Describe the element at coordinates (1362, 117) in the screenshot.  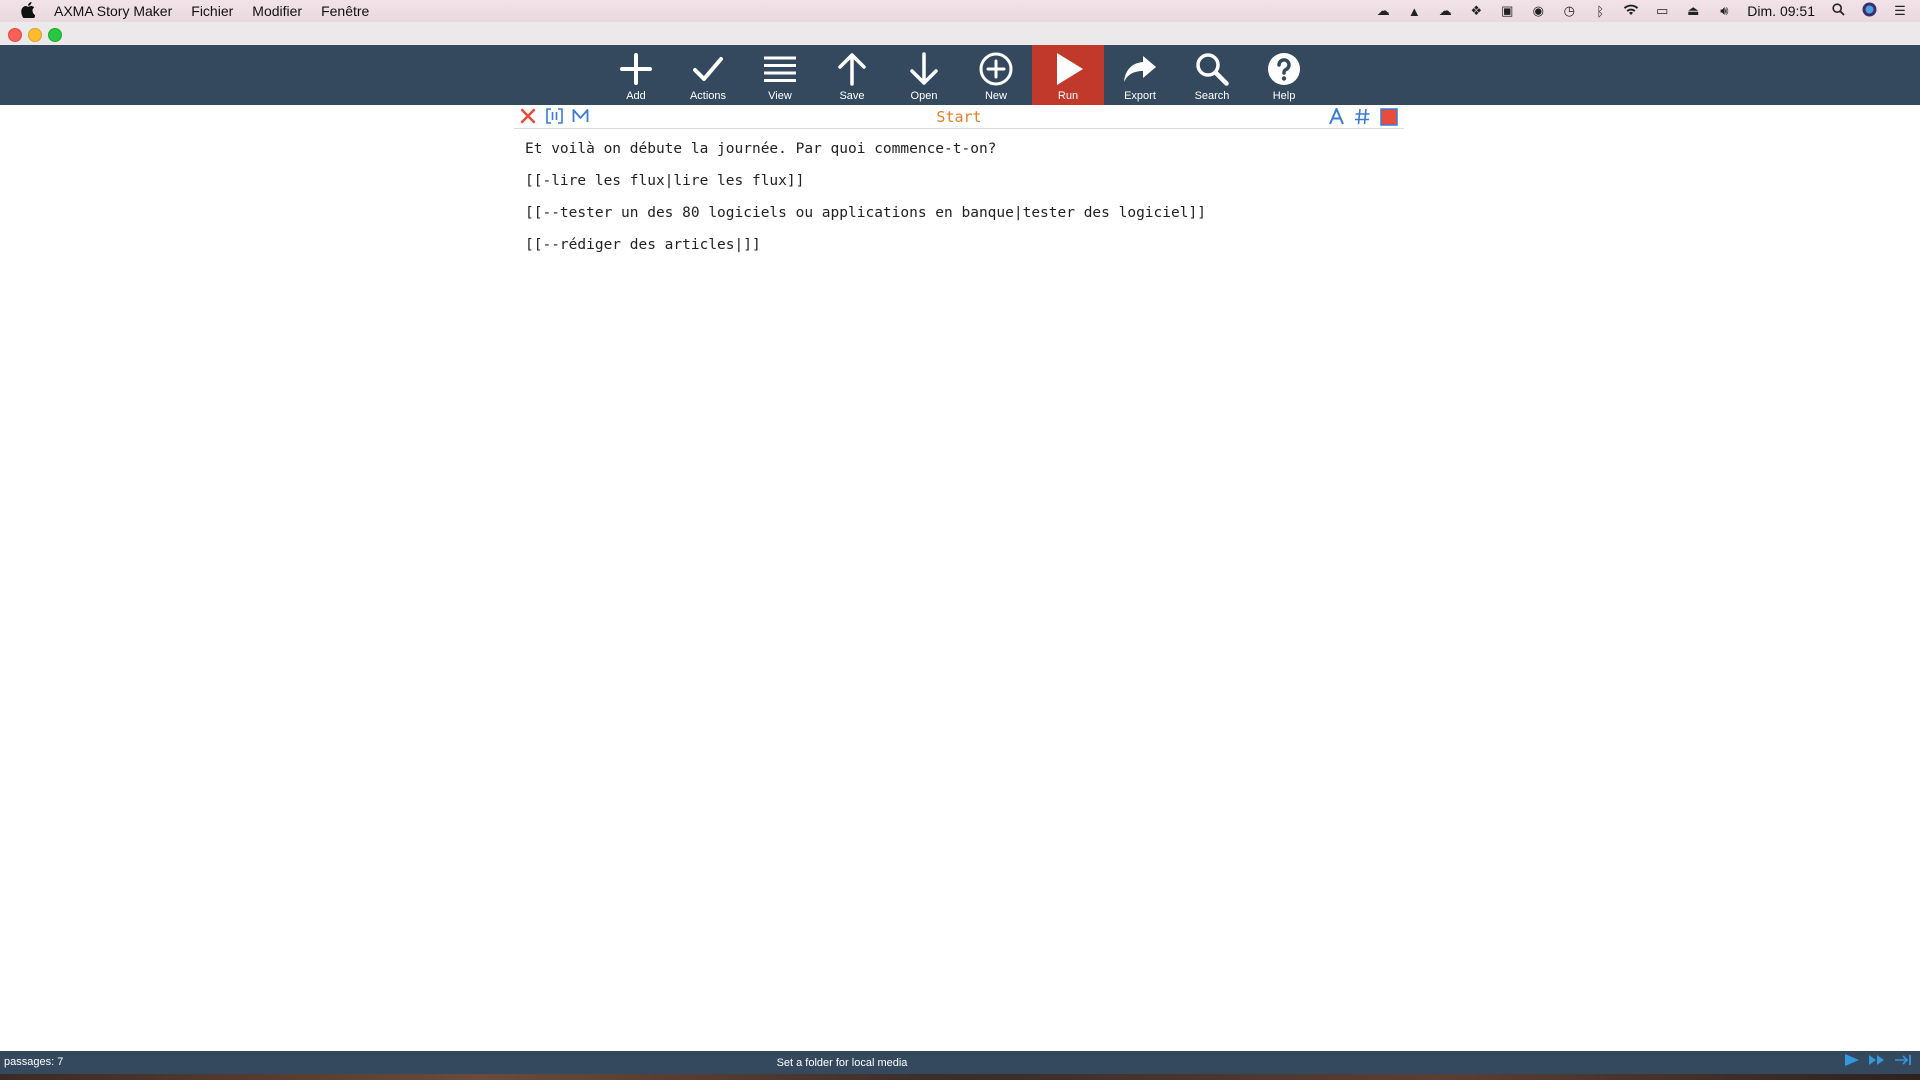
I see `hash-icon` at that location.